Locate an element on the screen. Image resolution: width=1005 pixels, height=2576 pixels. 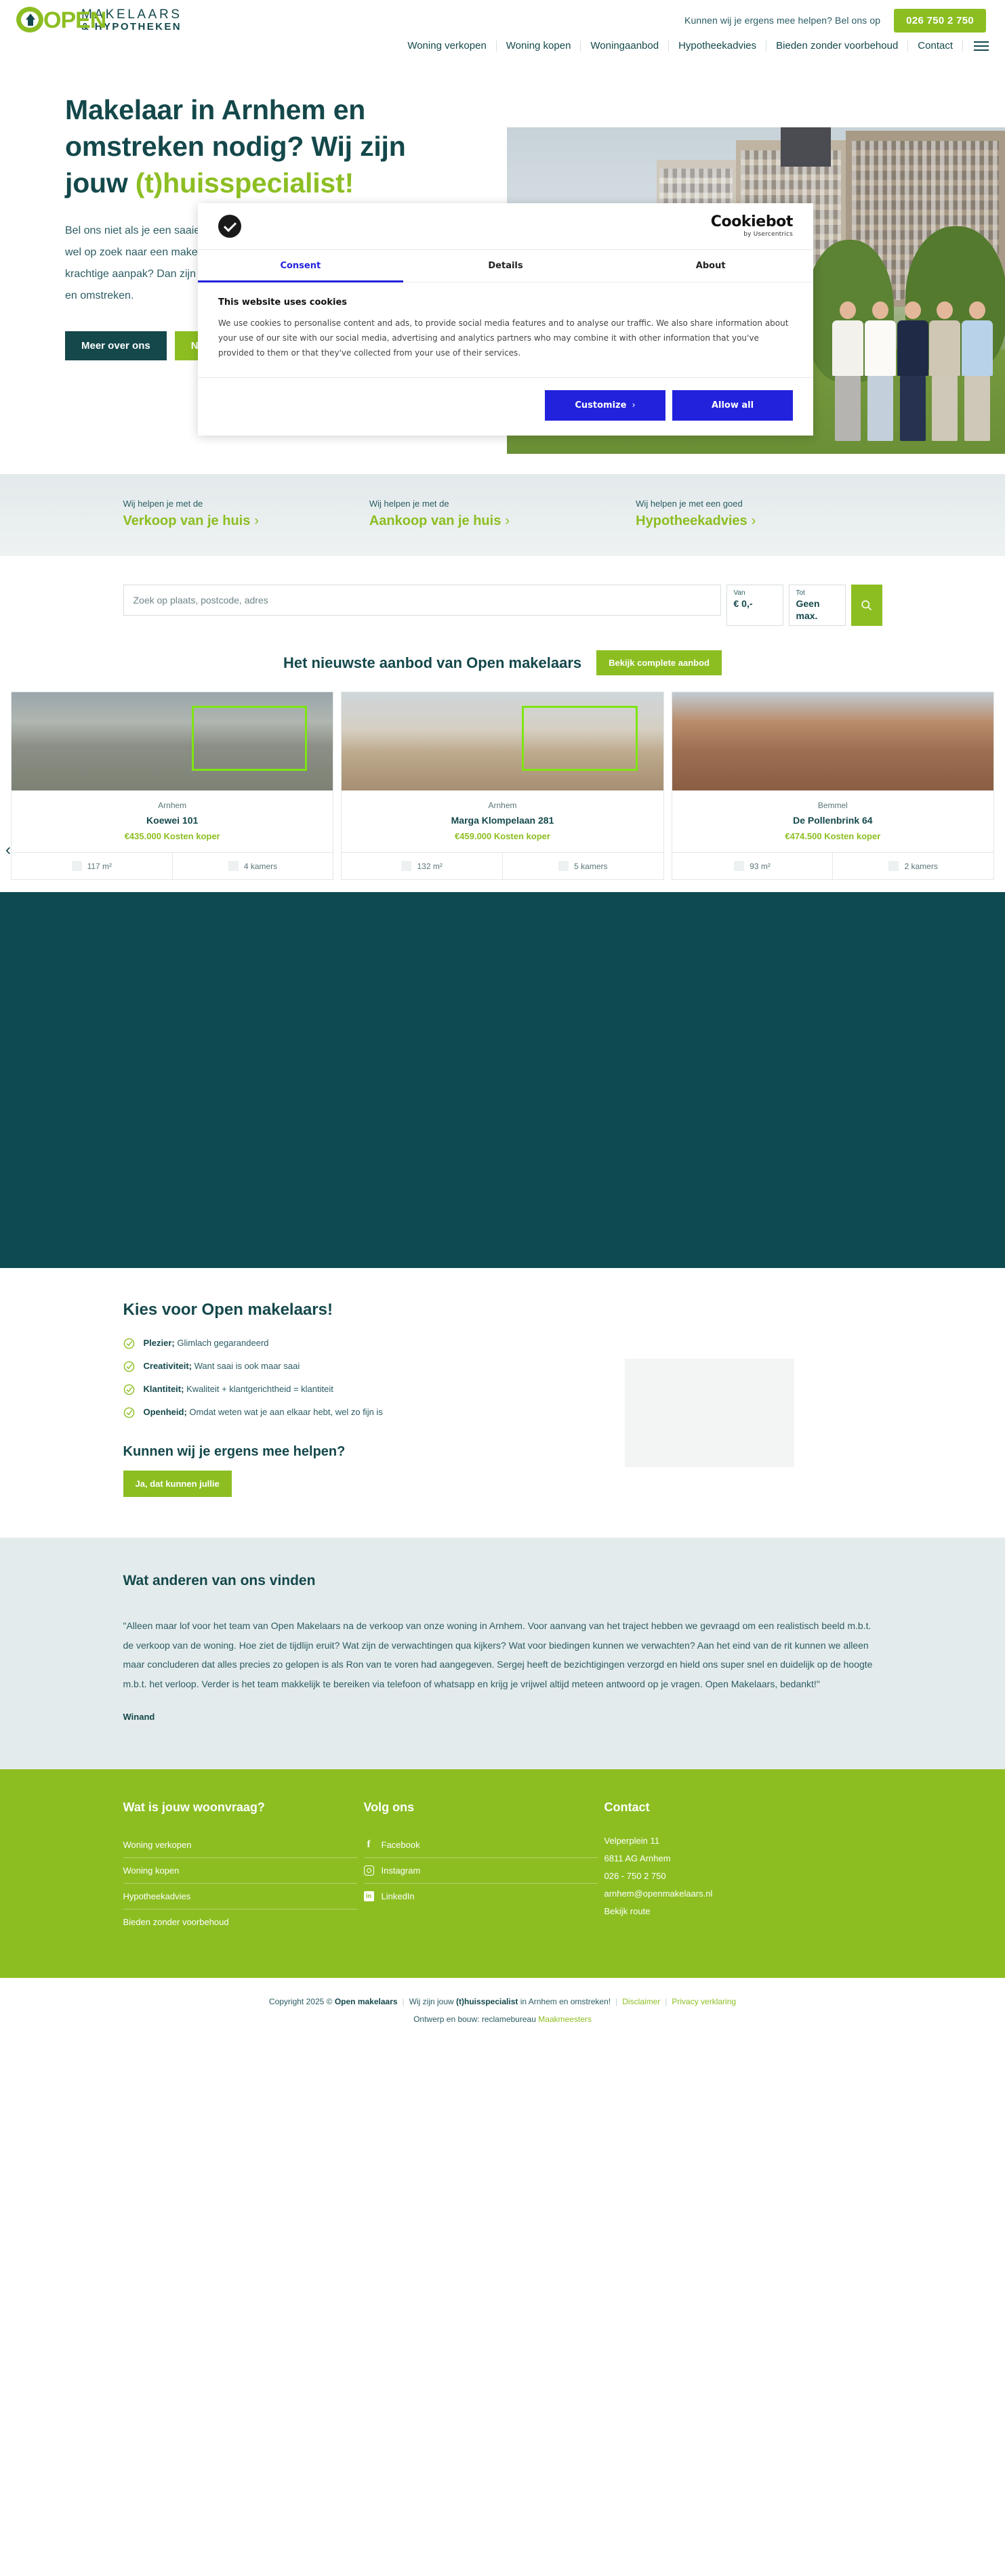
property-area: 117 m² is located at coordinates (92, 866).